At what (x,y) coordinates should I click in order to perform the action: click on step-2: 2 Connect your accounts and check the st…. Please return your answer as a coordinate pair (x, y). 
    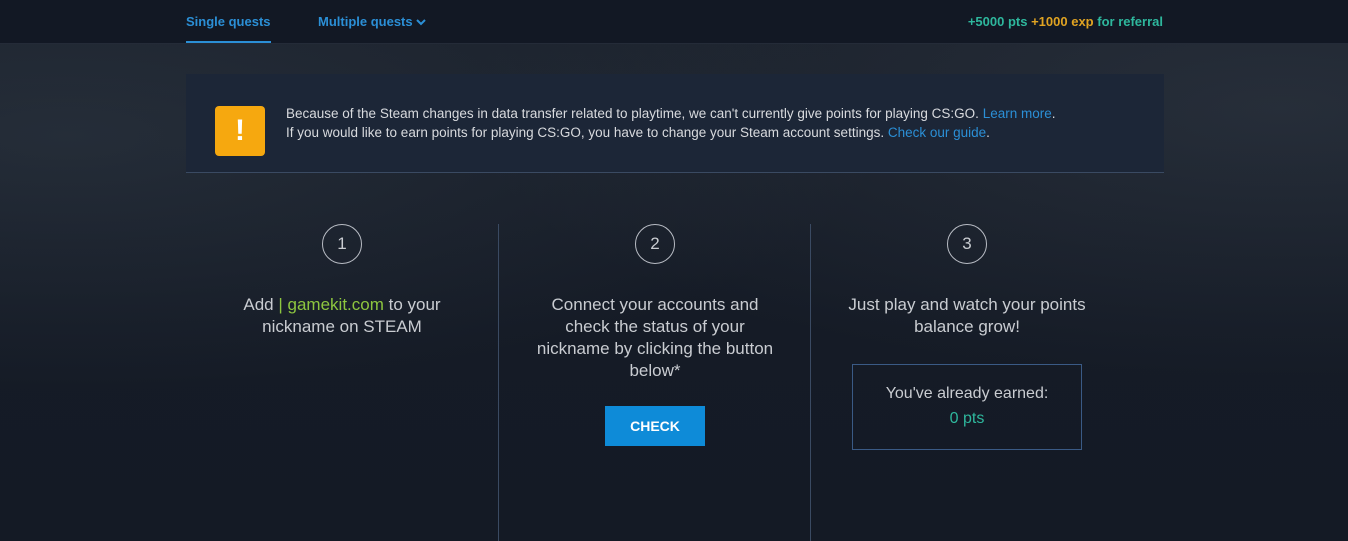
    Looking at the image, I should click on (654, 382).